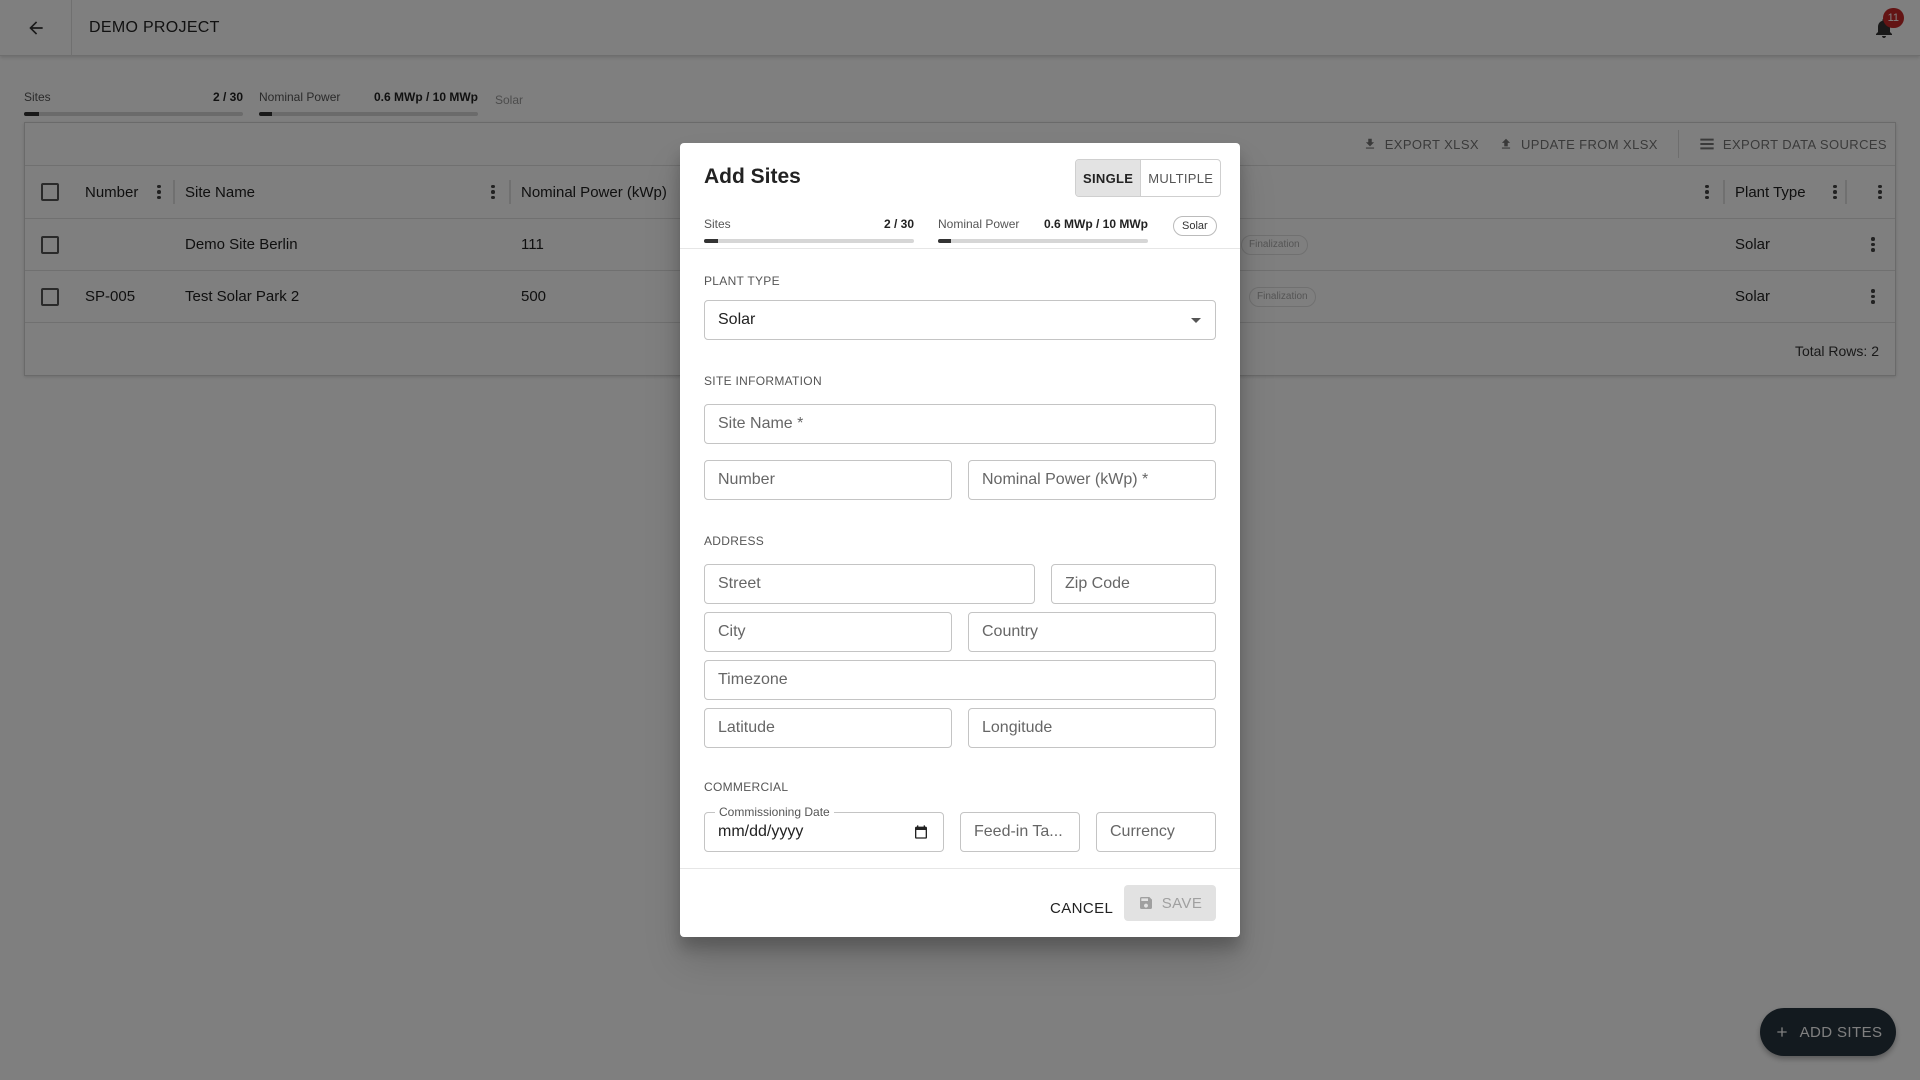 The width and height of the screenshot is (1920, 1080). Describe the element at coordinates (1043, 241) in the screenshot. I see `dialog-power-progress` at that location.